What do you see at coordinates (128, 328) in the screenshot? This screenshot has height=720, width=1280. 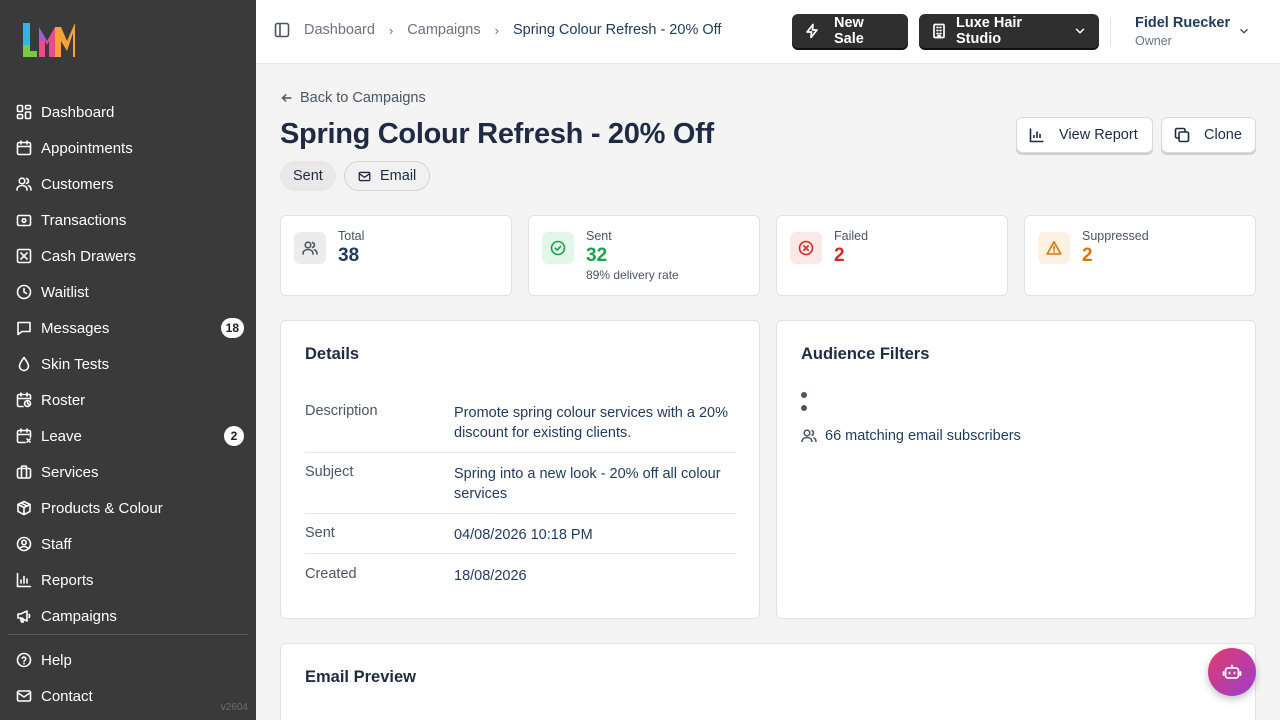 I see `sidebar-item-messages: Messages 18` at bounding box center [128, 328].